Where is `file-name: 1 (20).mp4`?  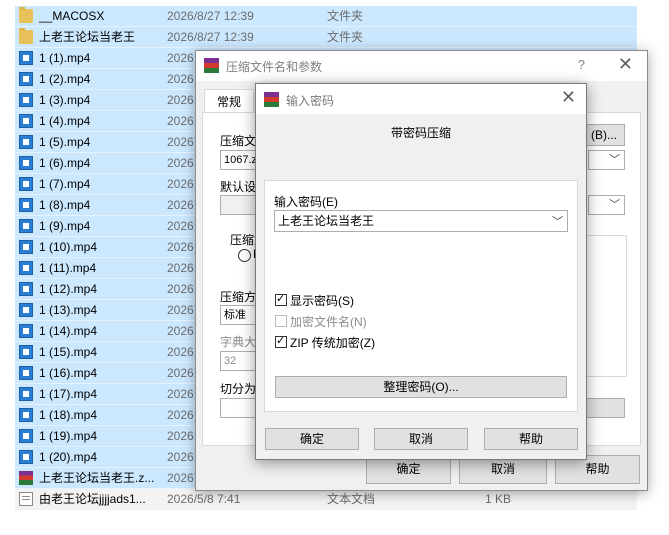 file-name: 1 (20).mp4 is located at coordinates (68, 457).